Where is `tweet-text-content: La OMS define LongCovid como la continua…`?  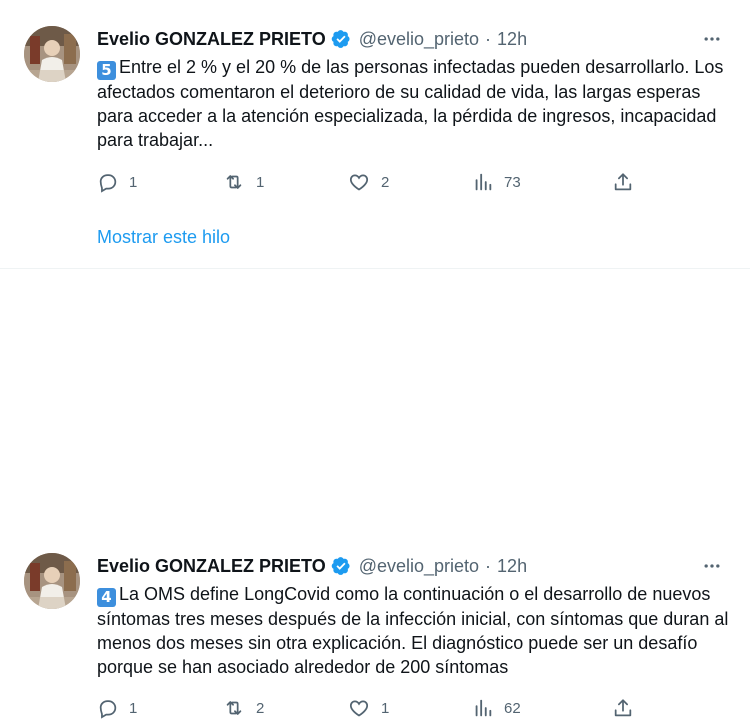 tweet-text-content: La OMS define LongCovid como la continua… is located at coordinates (413, 630).